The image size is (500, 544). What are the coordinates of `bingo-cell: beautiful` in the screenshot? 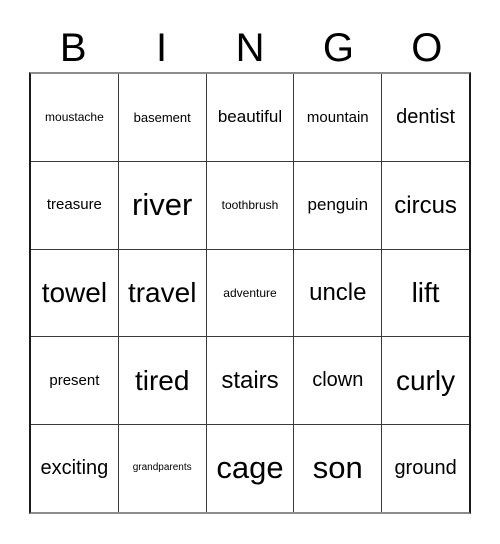 It's located at (250, 117).